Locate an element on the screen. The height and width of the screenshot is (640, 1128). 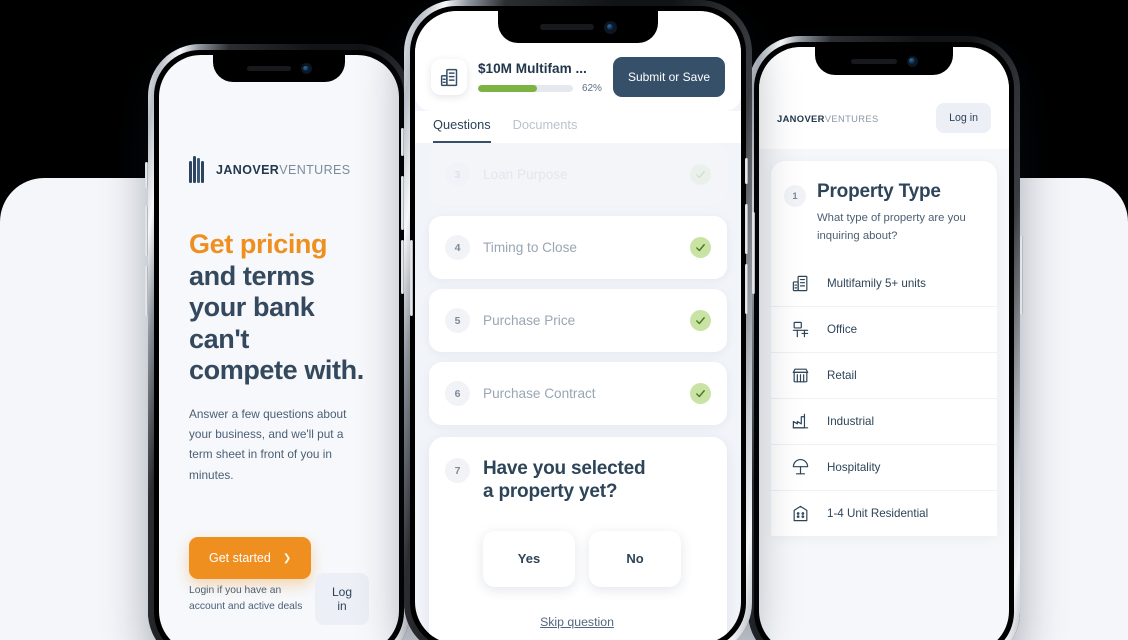
question-number: 4 is located at coordinates (457, 247).